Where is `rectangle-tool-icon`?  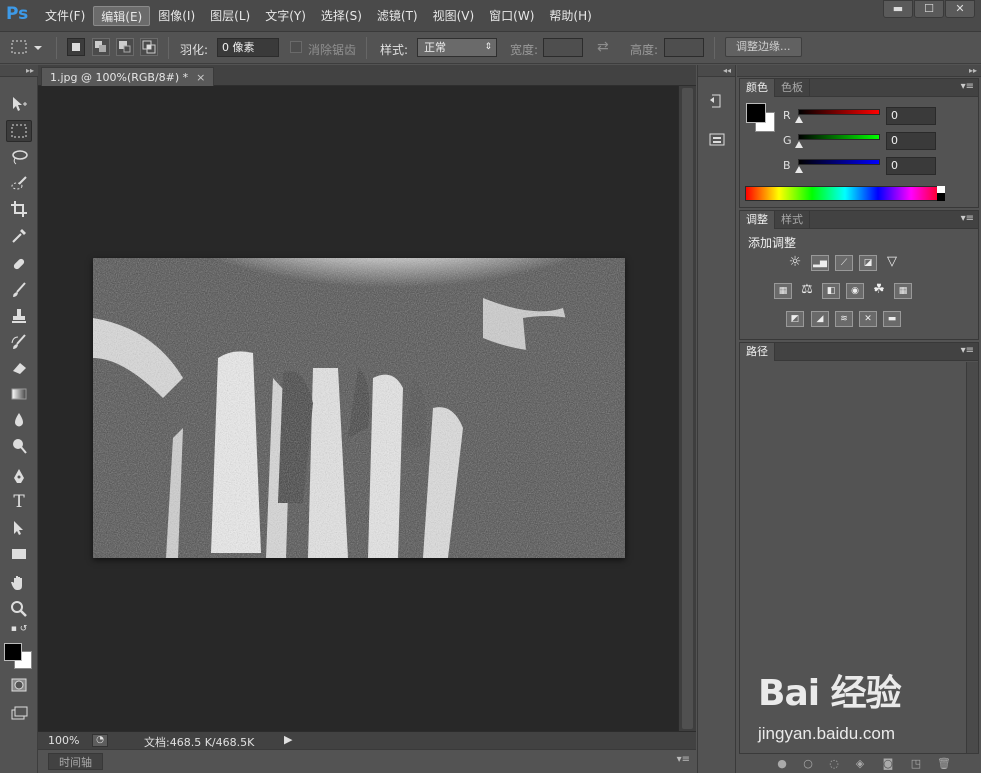
rectangle-tool-icon is located at coordinates (19, 554).